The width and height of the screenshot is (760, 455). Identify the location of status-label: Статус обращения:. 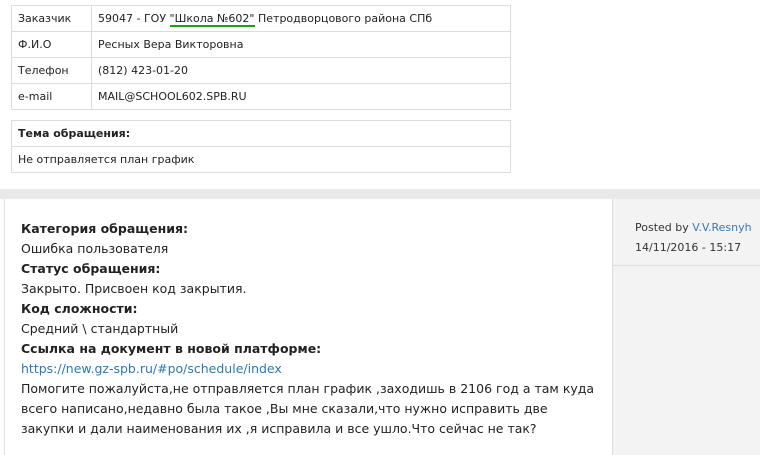
(91, 268).